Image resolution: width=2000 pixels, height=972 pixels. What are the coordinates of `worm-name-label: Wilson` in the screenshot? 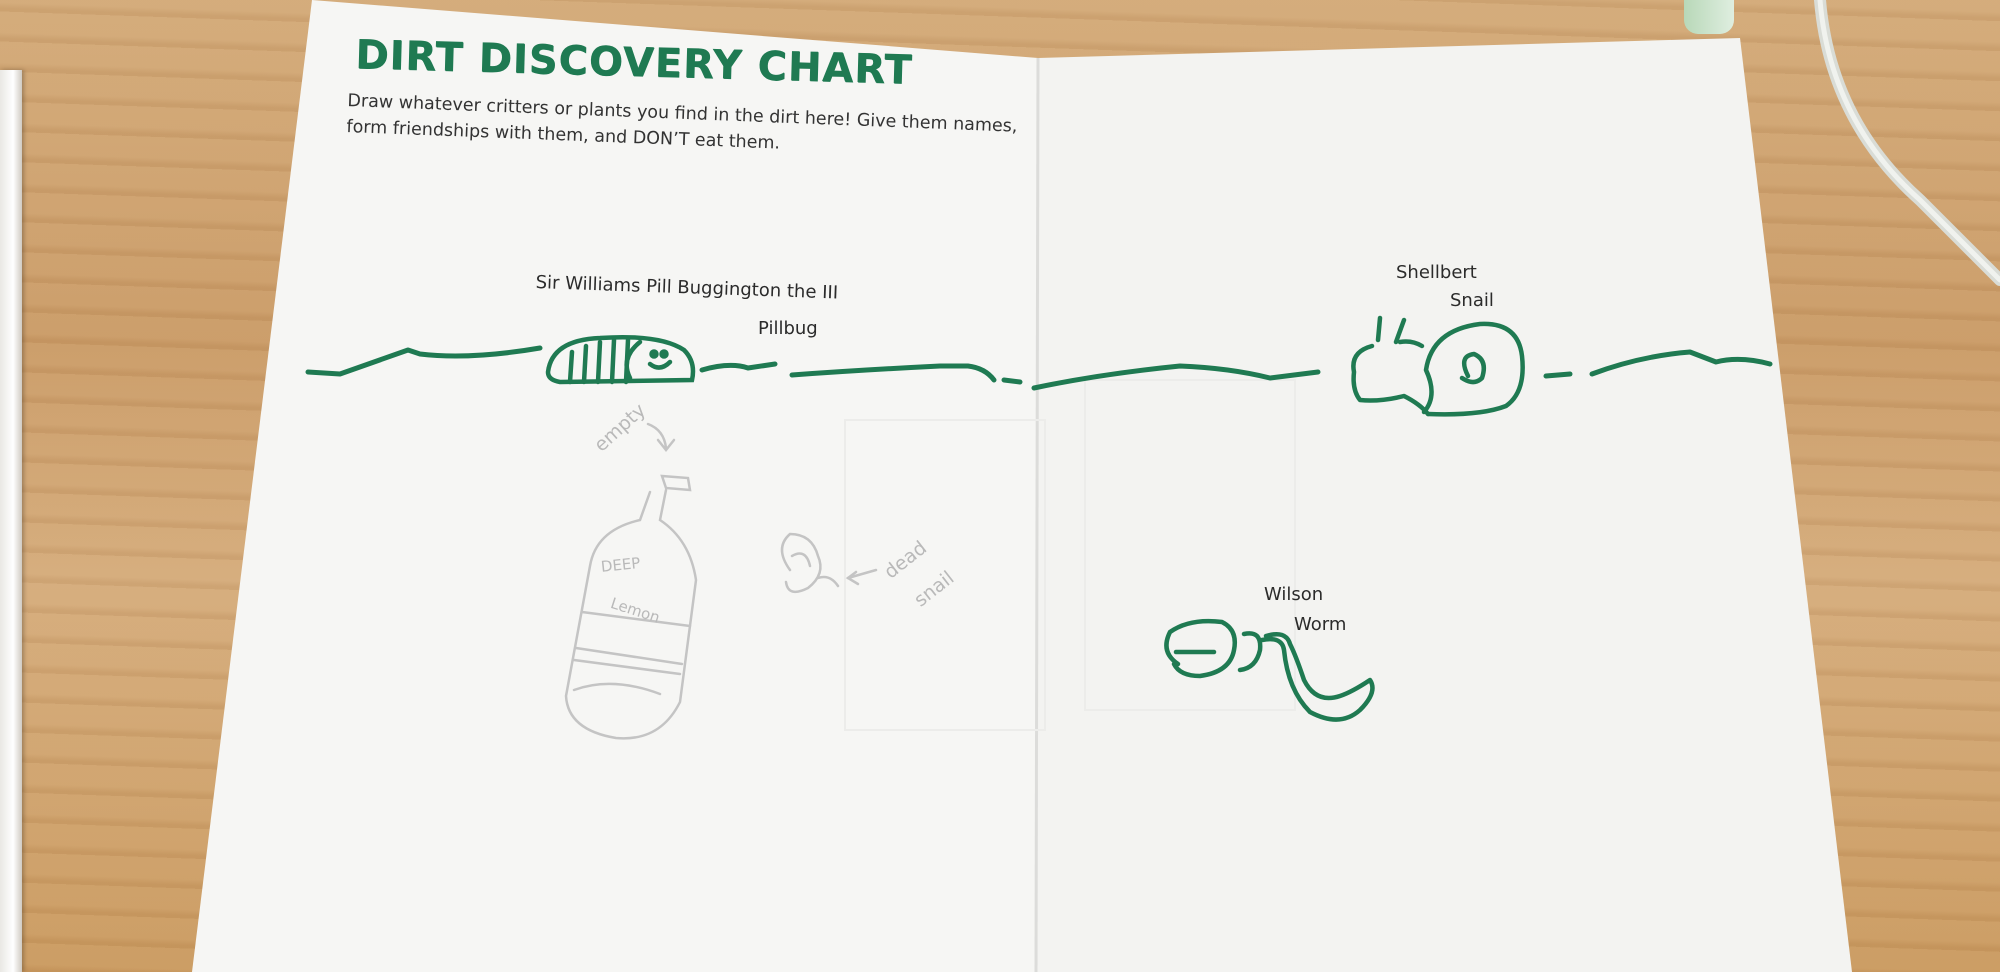 It's located at (1294, 594).